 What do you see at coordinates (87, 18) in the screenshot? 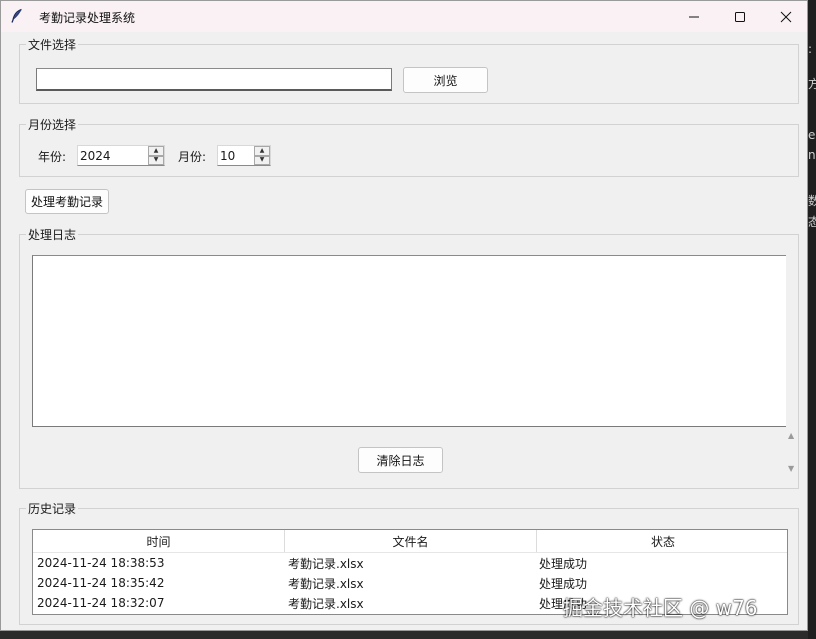
I see `window-title: 考勤记录处理系统` at bounding box center [87, 18].